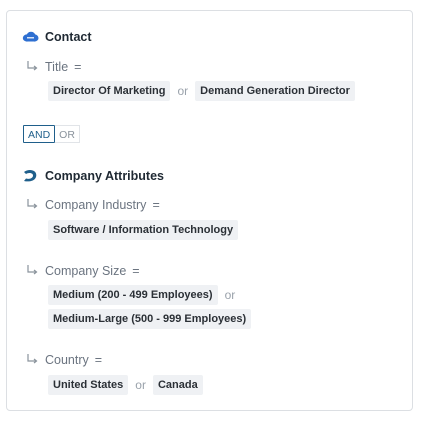  Describe the element at coordinates (78, 67) in the screenshot. I see `title-operator: =` at that location.